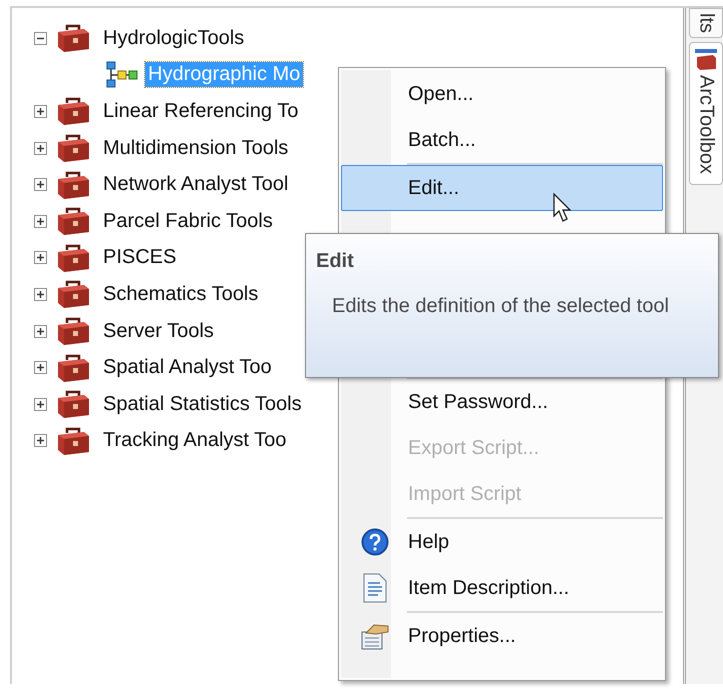 The width and height of the screenshot is (723, 689). I want to click on toolbox-label: Network Analyst Tool, so click(196, 185).